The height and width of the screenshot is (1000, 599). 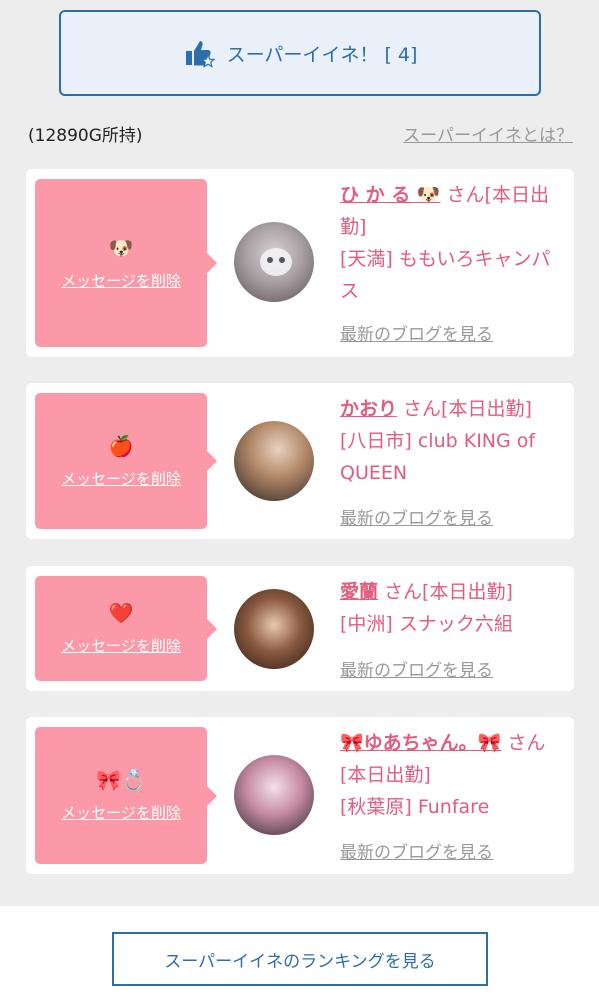 I want to click on cast-info: かおり さん[本日出勤] [八日市] club KING of QUEEN, so click(x=452, y=441).